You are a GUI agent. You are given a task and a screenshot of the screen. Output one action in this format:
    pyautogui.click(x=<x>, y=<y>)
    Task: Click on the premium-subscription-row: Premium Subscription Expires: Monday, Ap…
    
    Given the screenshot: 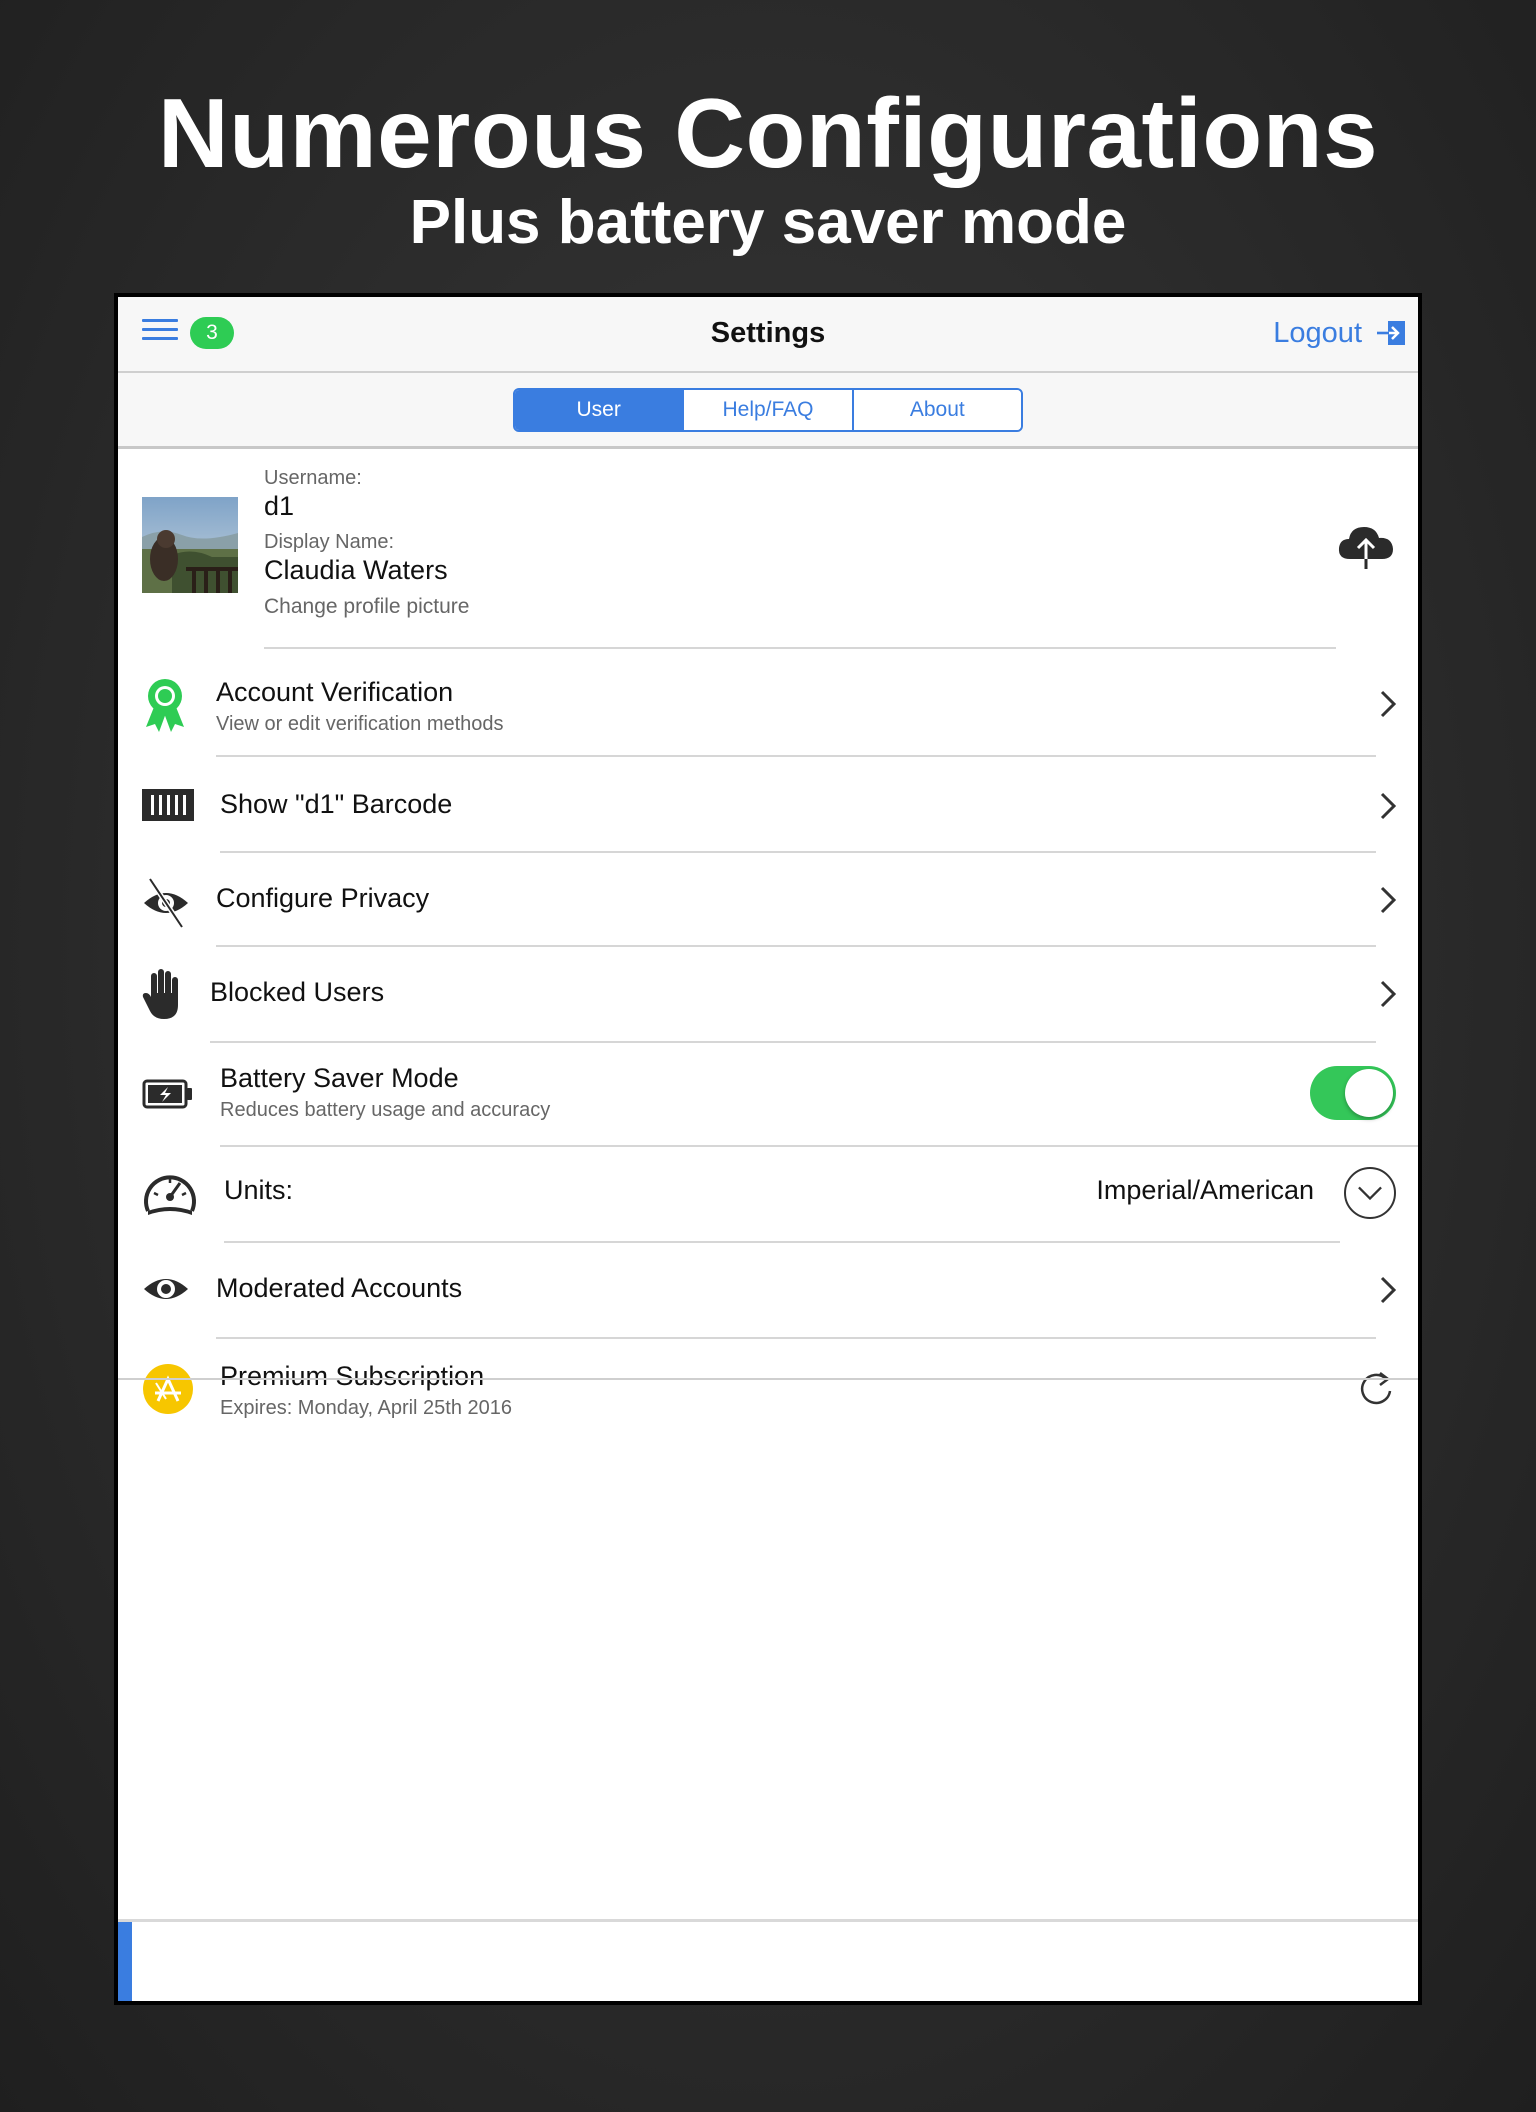 What is the action you would take?
    pyautogui.click(x=768, y=1390)
    